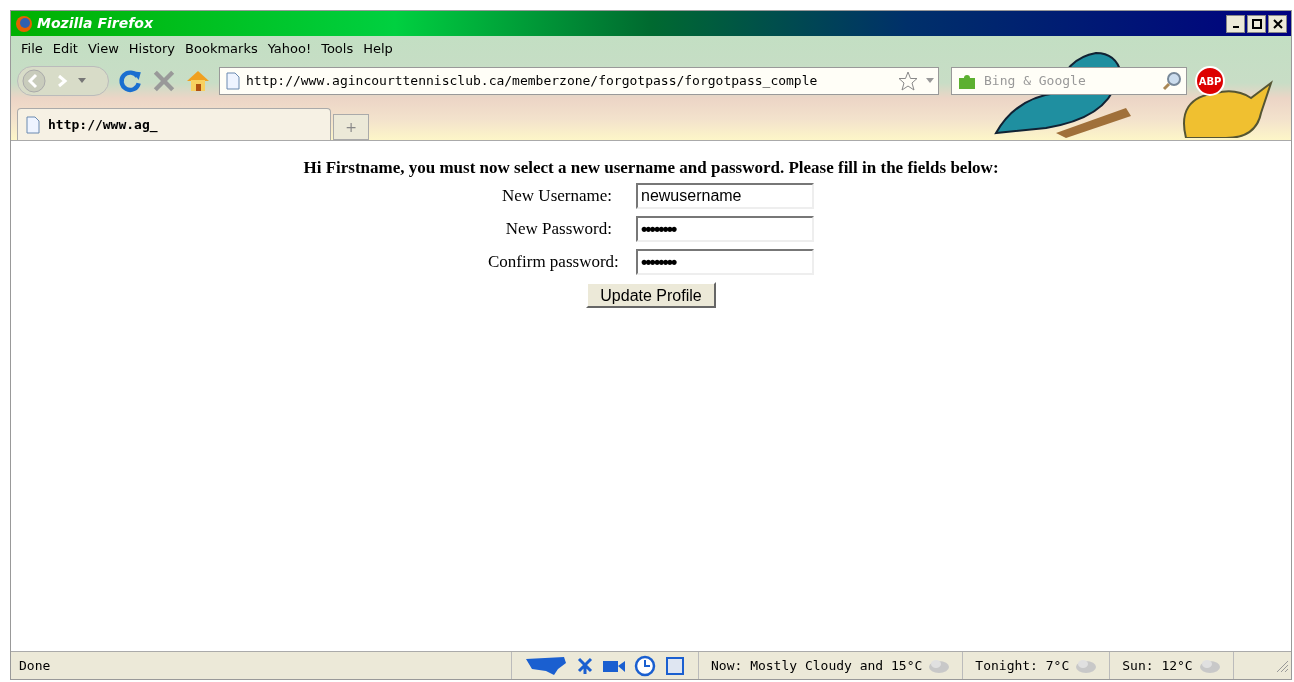 This screenshot has height=682, width=1294. I want to click on minimize-button, so click(1235, 23).